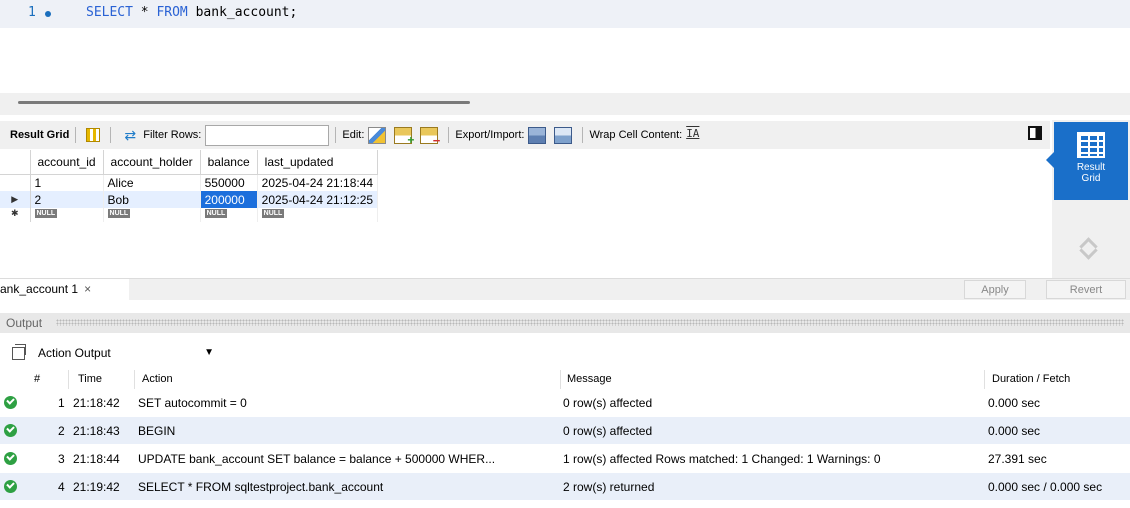 The image size is (1130, 508). What do you see at coordinates (377, 135) in the screenshot?
I see `edit-cell-icon` at bounding box center [377, 135].